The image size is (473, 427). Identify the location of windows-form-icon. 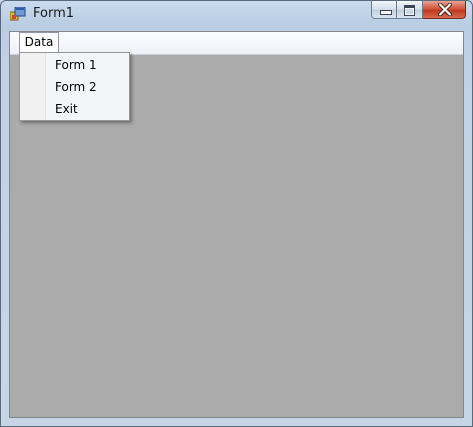
(17, 13).